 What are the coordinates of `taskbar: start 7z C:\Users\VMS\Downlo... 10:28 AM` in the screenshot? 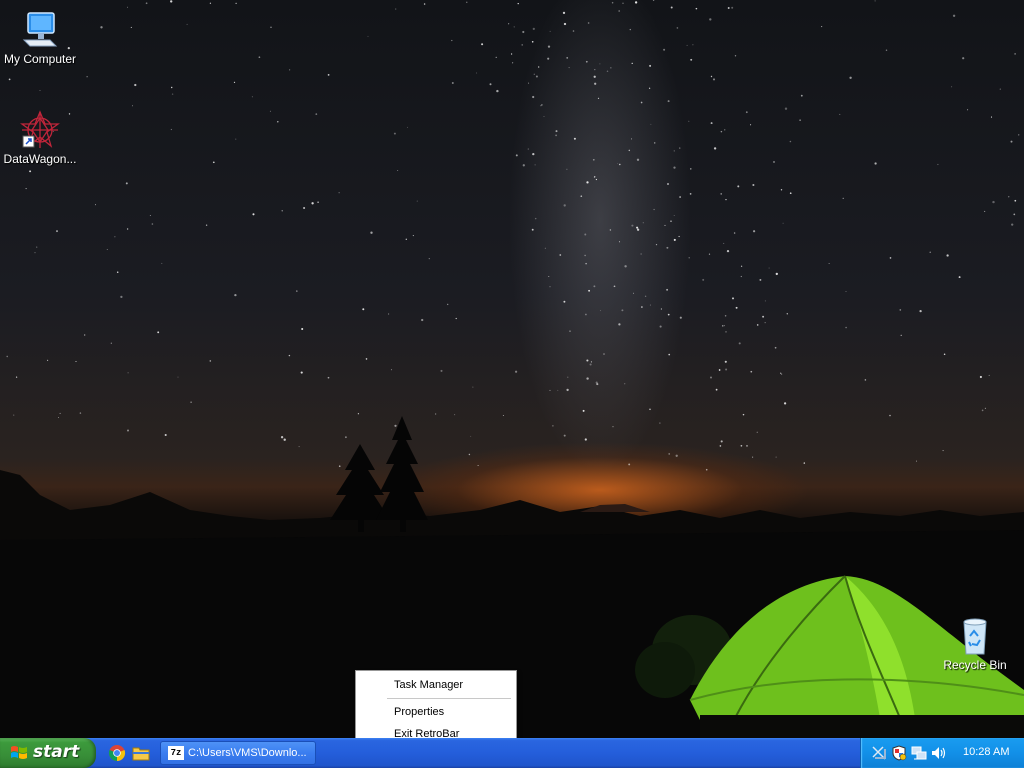 It's located at (512, 753).